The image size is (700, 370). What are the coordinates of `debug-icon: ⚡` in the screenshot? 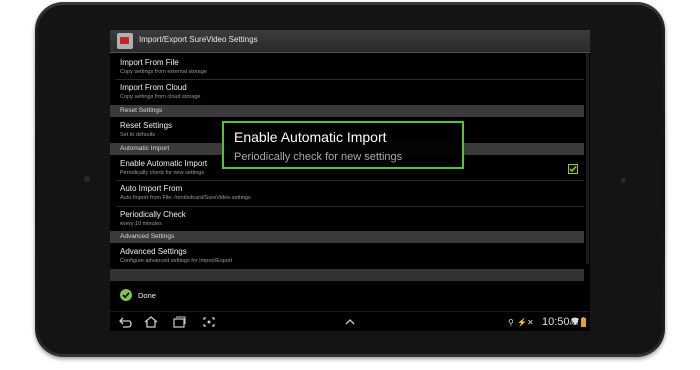 It's located at (522, 322).